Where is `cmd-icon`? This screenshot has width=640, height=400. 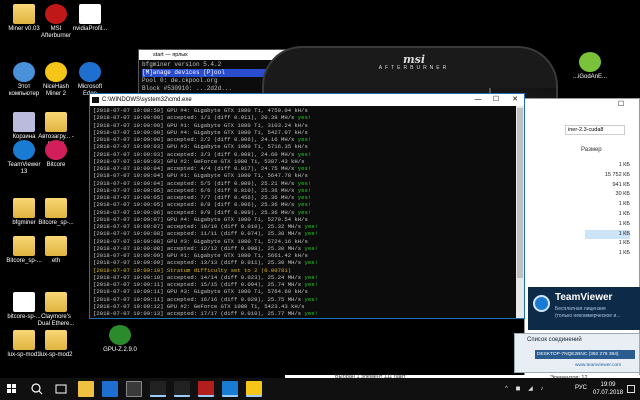 cmd-icon is located at coordinates (95, 100).